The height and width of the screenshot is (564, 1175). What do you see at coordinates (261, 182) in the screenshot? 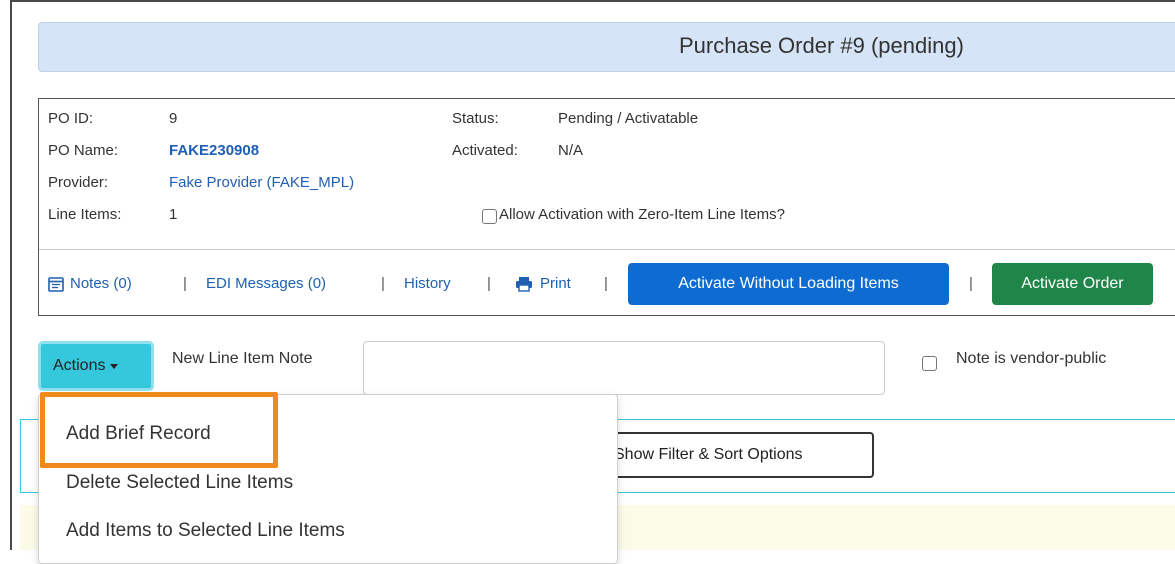
I see `provider-link: Fake Provider (FAKE_MPL)` at bounding box center [261, 182].